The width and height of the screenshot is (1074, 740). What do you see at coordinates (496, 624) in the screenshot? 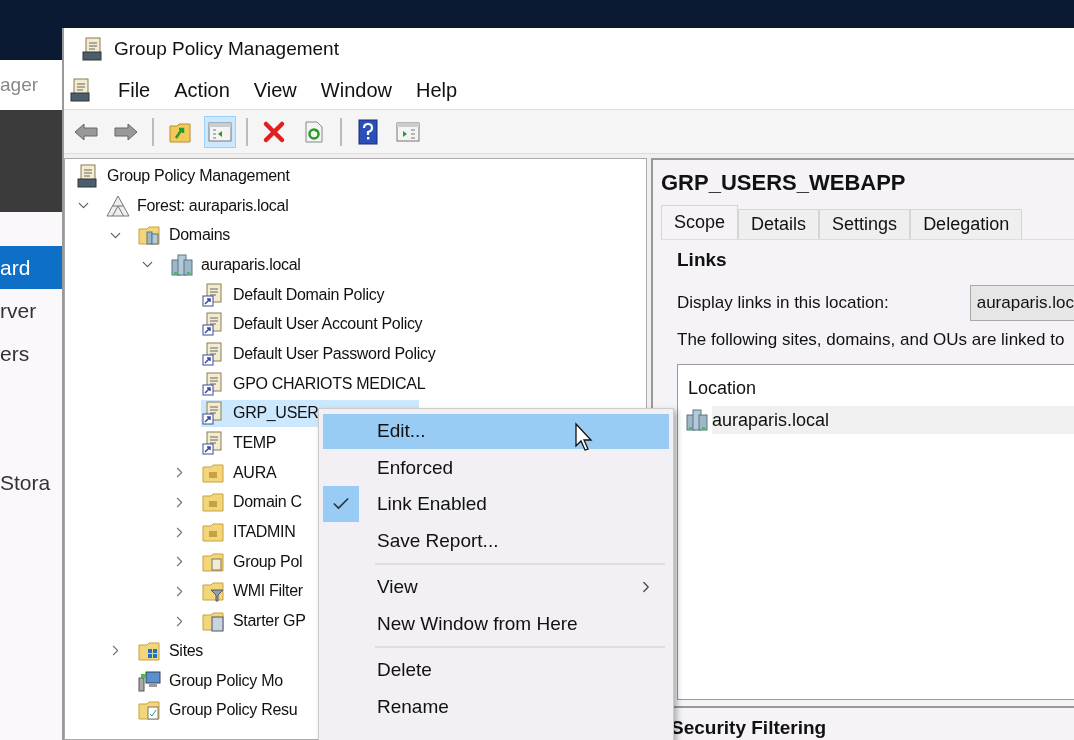
I see `menu-item: New Window from Here` at bounding box center [496, 624].